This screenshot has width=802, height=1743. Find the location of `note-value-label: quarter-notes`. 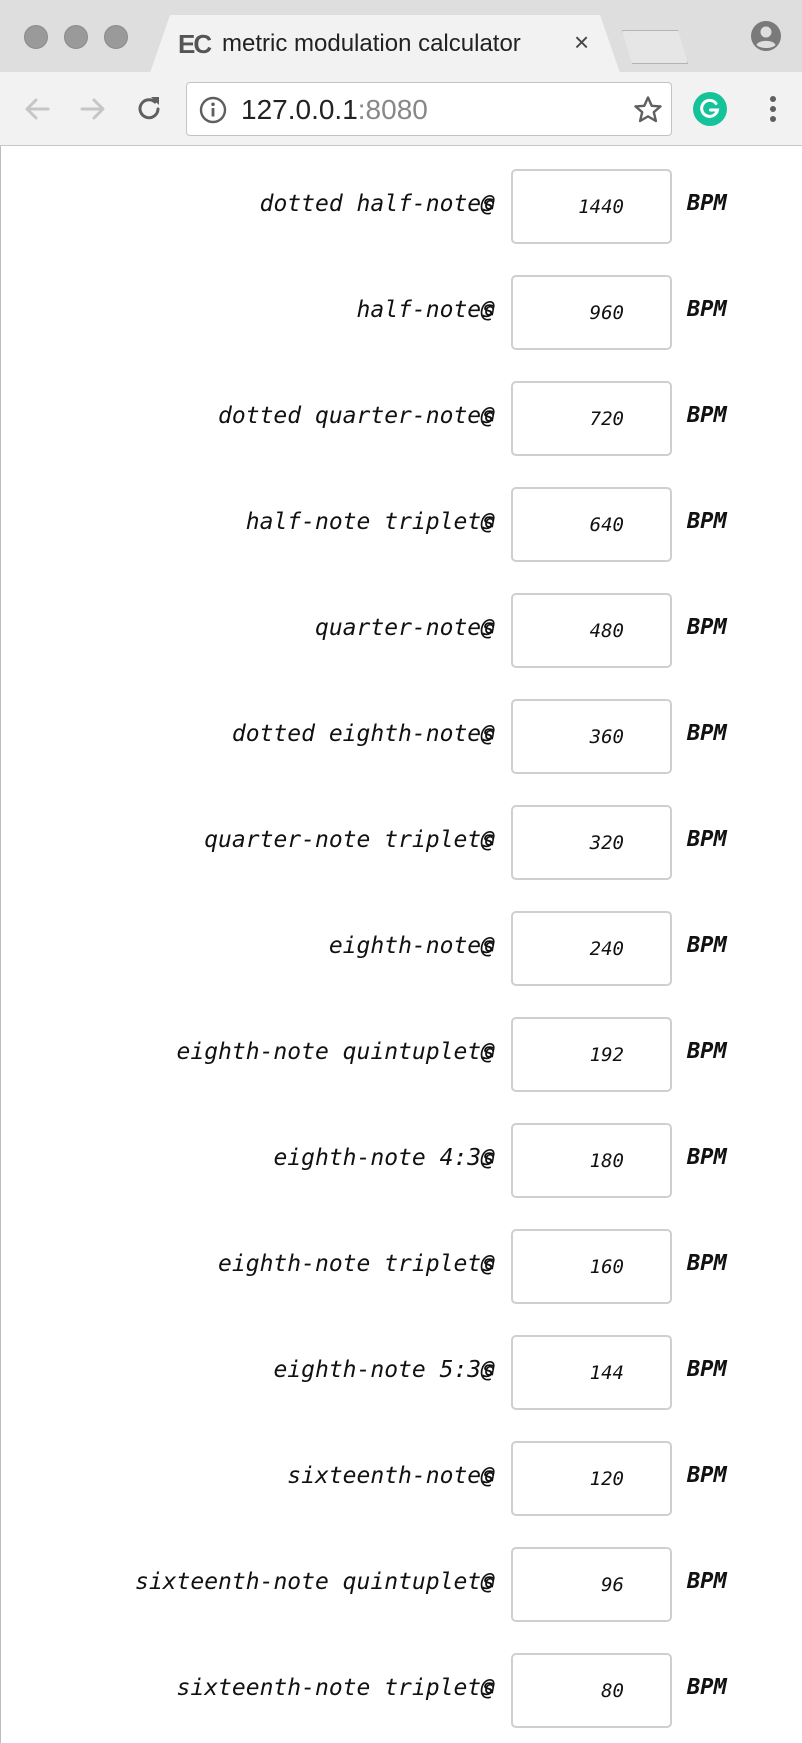

note-value-label: quarter-notes is located at coordinates (404, 628).